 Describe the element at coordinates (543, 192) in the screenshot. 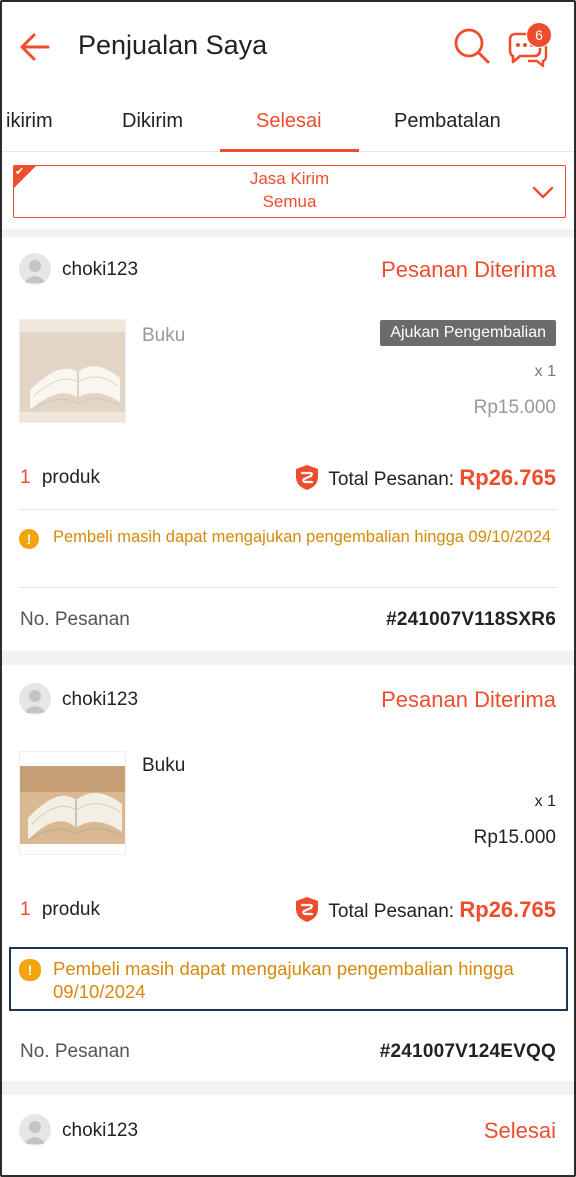

I see `chevron-down-icon` at that location.